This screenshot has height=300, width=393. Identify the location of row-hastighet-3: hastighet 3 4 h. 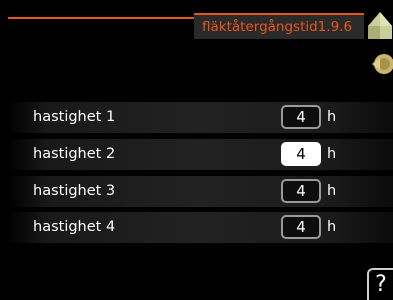
(200, 191).